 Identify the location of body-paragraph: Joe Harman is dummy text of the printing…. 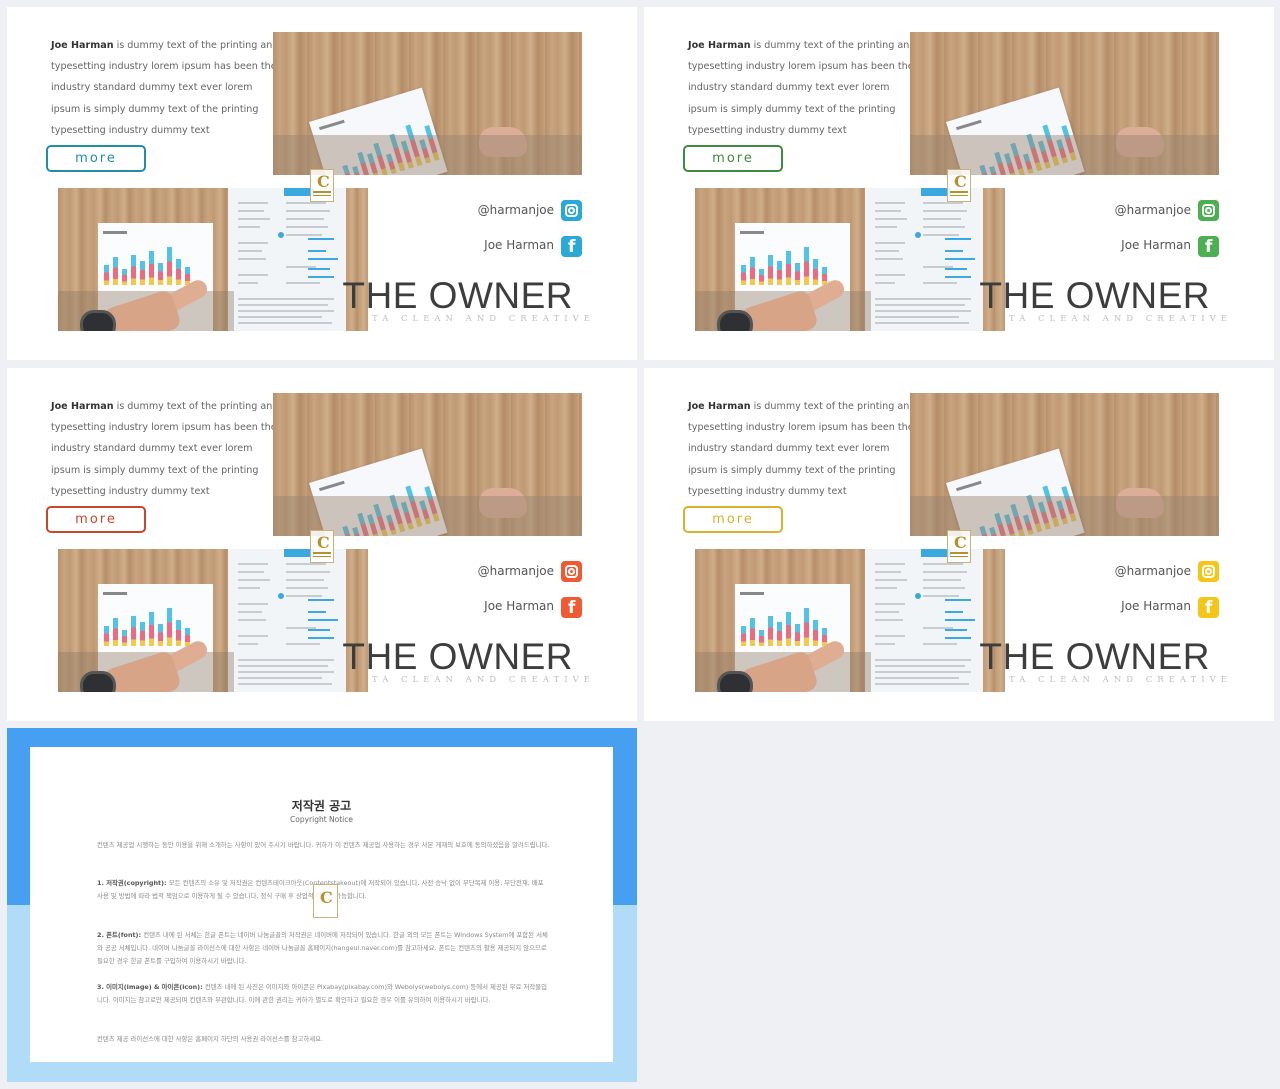
(165, 88).